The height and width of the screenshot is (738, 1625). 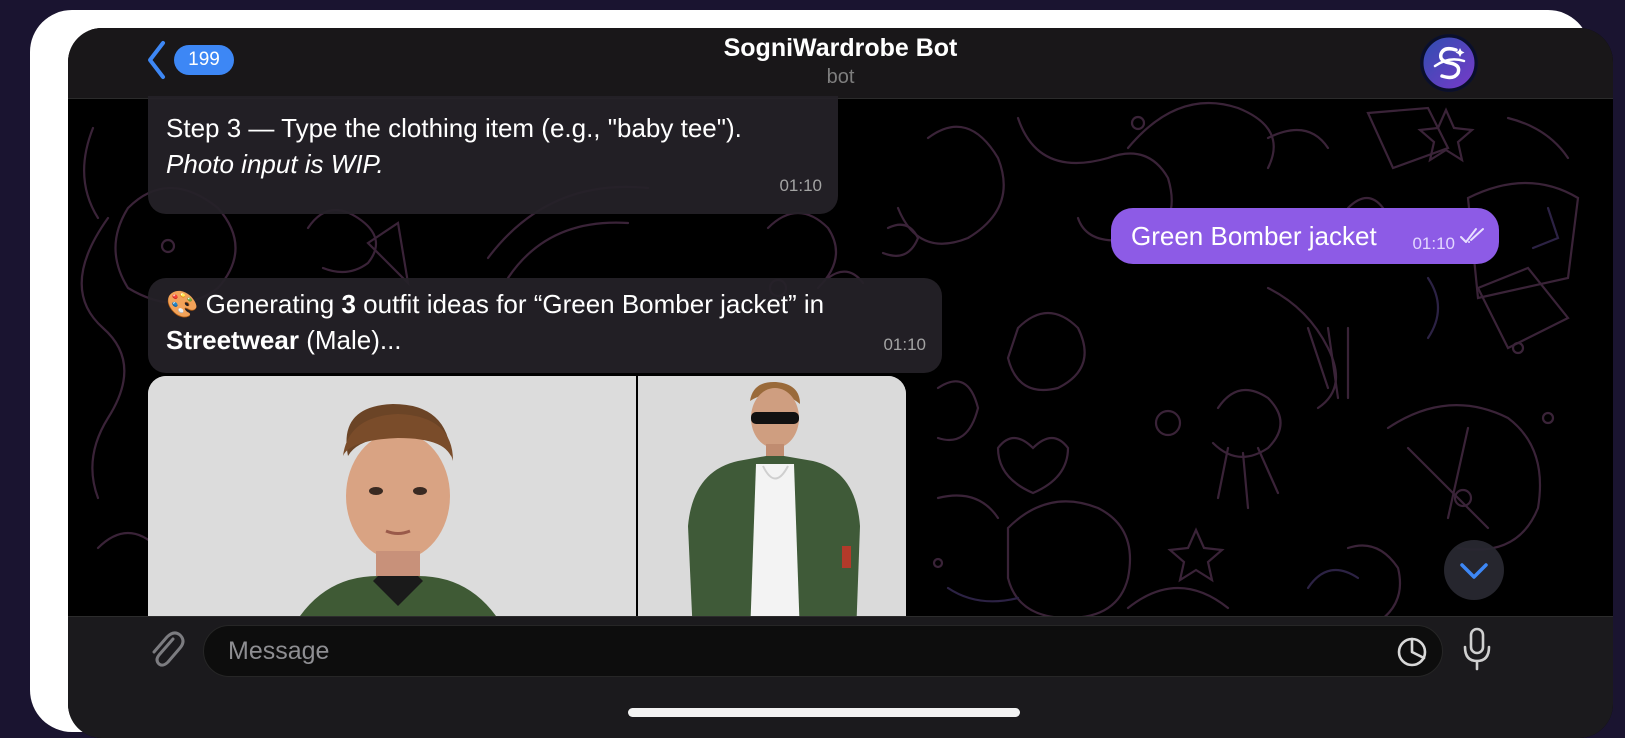 I want to click on microphone-icon, so click(x=1477, y=650).